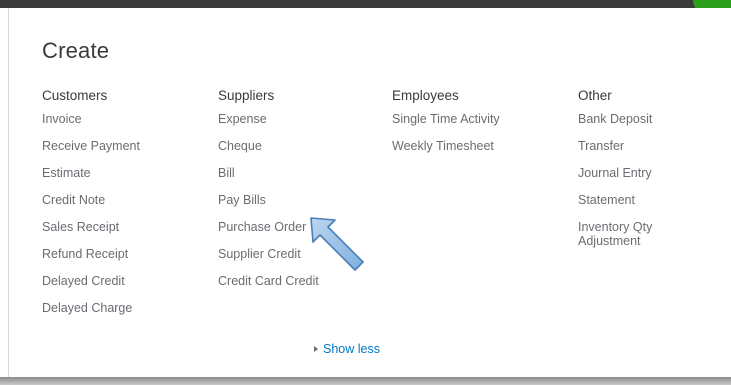 The height and width of the screenshot is (385, 731). I want to click on menu-item-delayed-credit: Delayed Credit, so click(91, 281).